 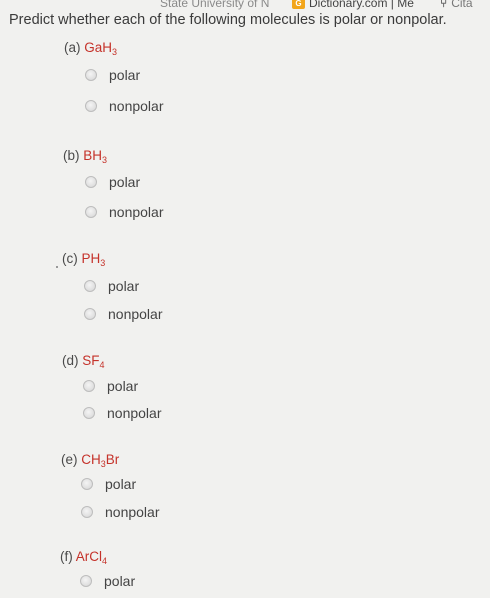 I want to click on bookmark-label: Dictionary.com | Me, so click(x=361, y=5).